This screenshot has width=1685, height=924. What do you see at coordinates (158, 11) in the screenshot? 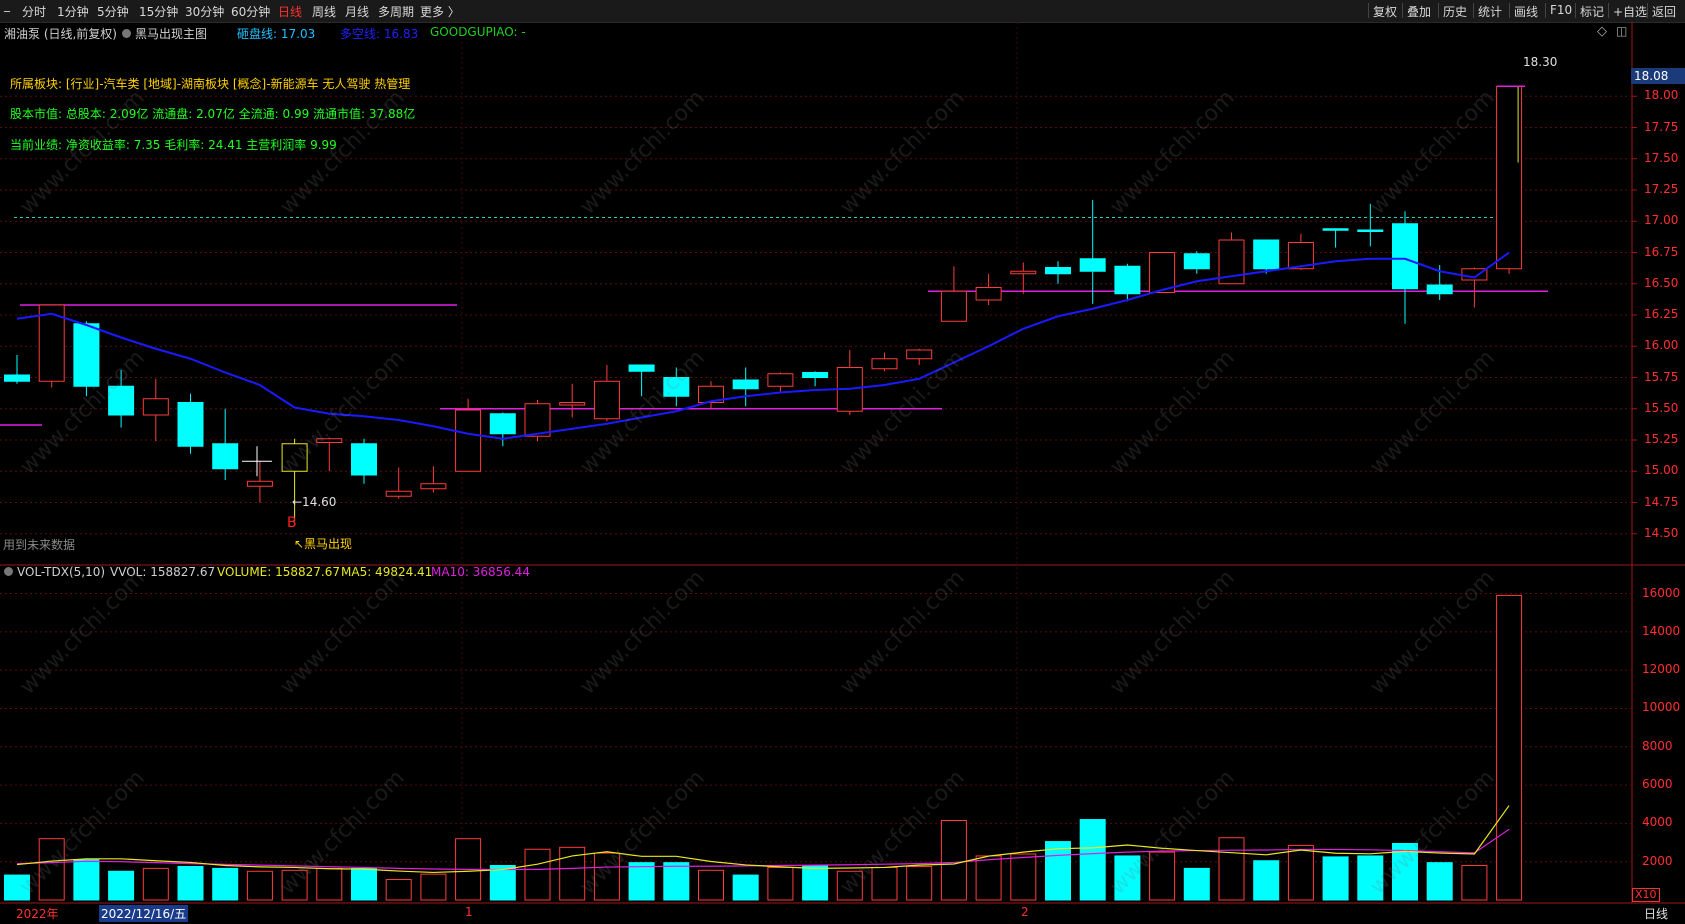
I see `period-tab: 15分钟` at bounding box center [158, 11].